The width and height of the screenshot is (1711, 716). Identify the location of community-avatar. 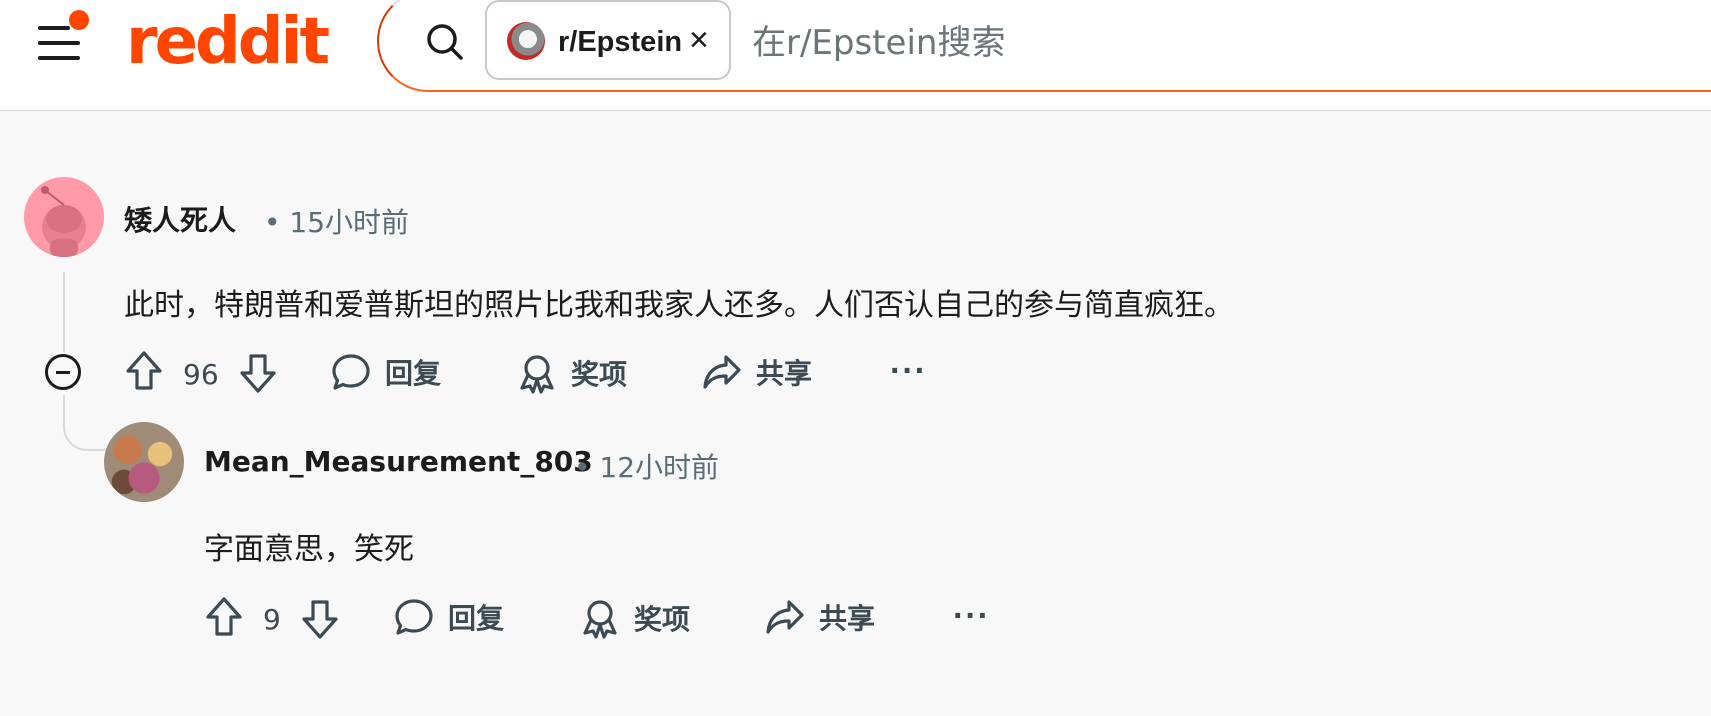
(526, 41).